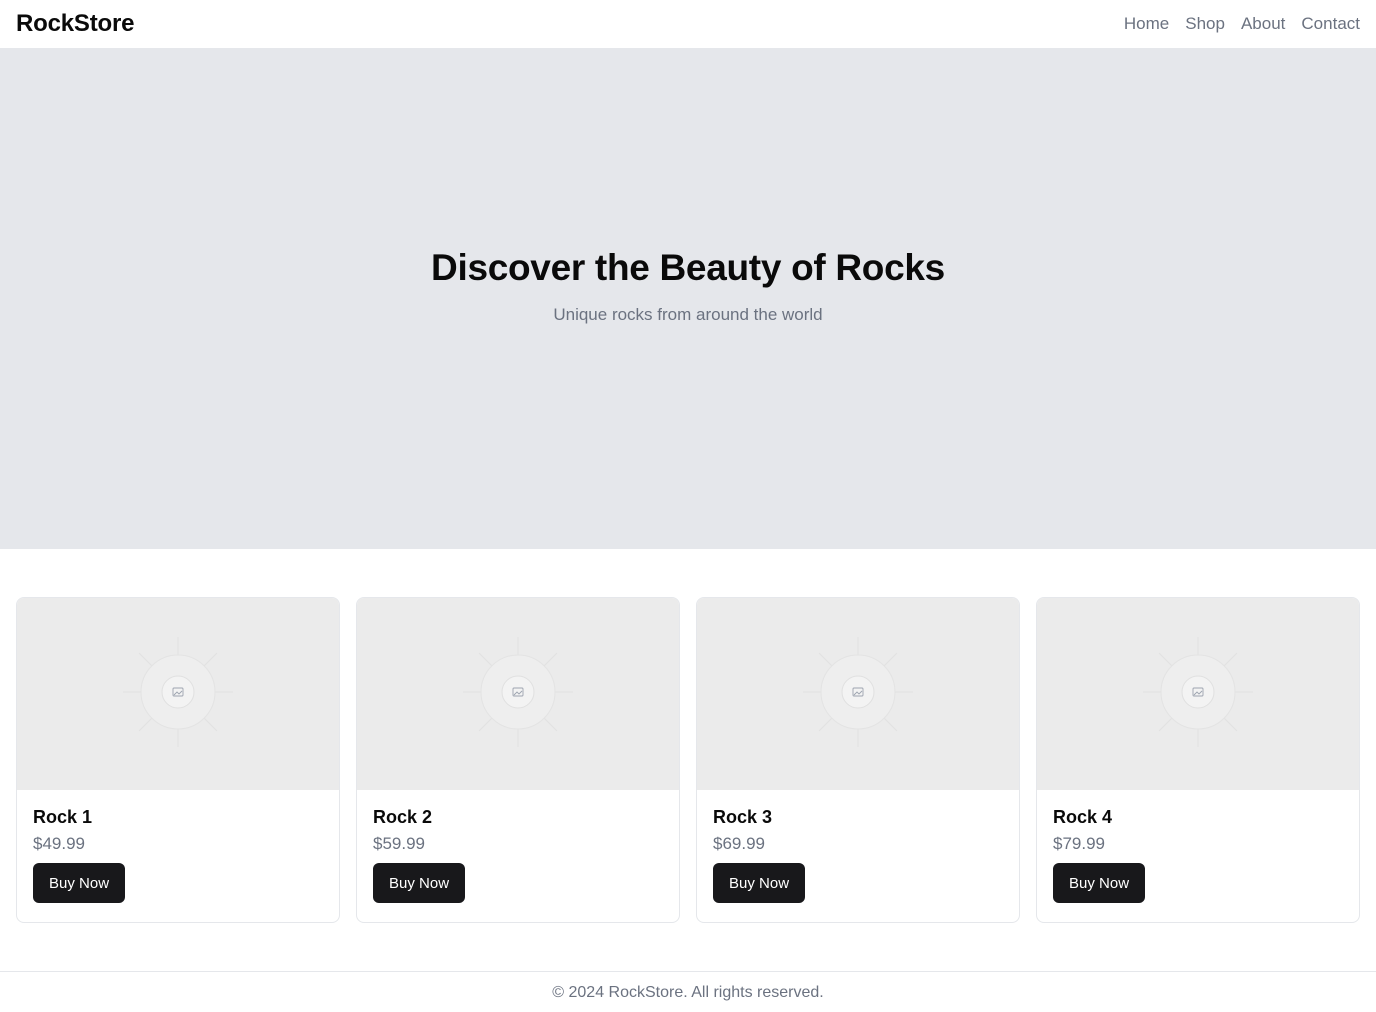 The image size is (1376, 1012). Describe the element at coordinates (75, 24) in the screenshot. I see `brand-logo: RockStore` at that location.